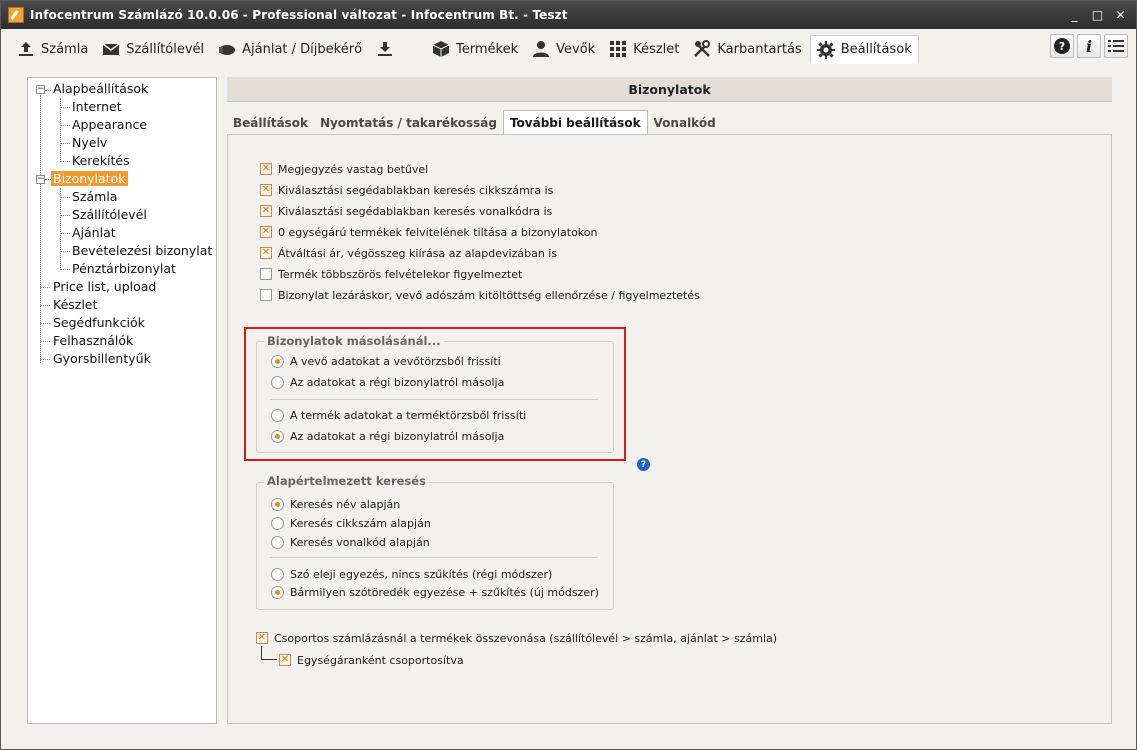  I want to click on toolbar-keszlet: Készlet, so click(644, 49).